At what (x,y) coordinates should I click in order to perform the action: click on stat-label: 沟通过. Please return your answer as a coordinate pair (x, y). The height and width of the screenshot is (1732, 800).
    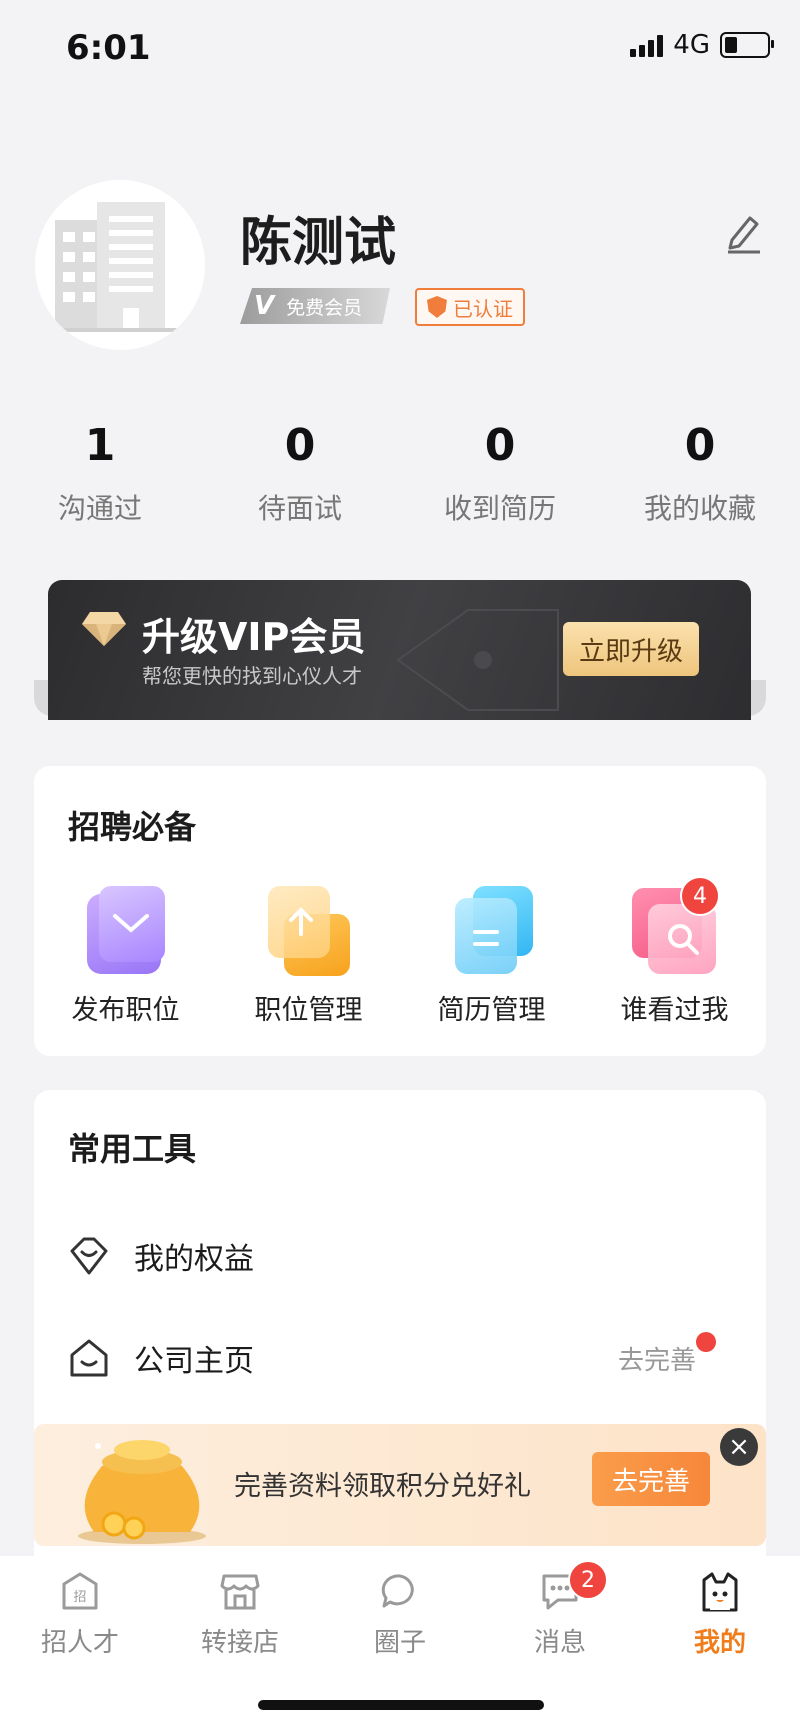
    Looking at the image, I should click on (99, 508).